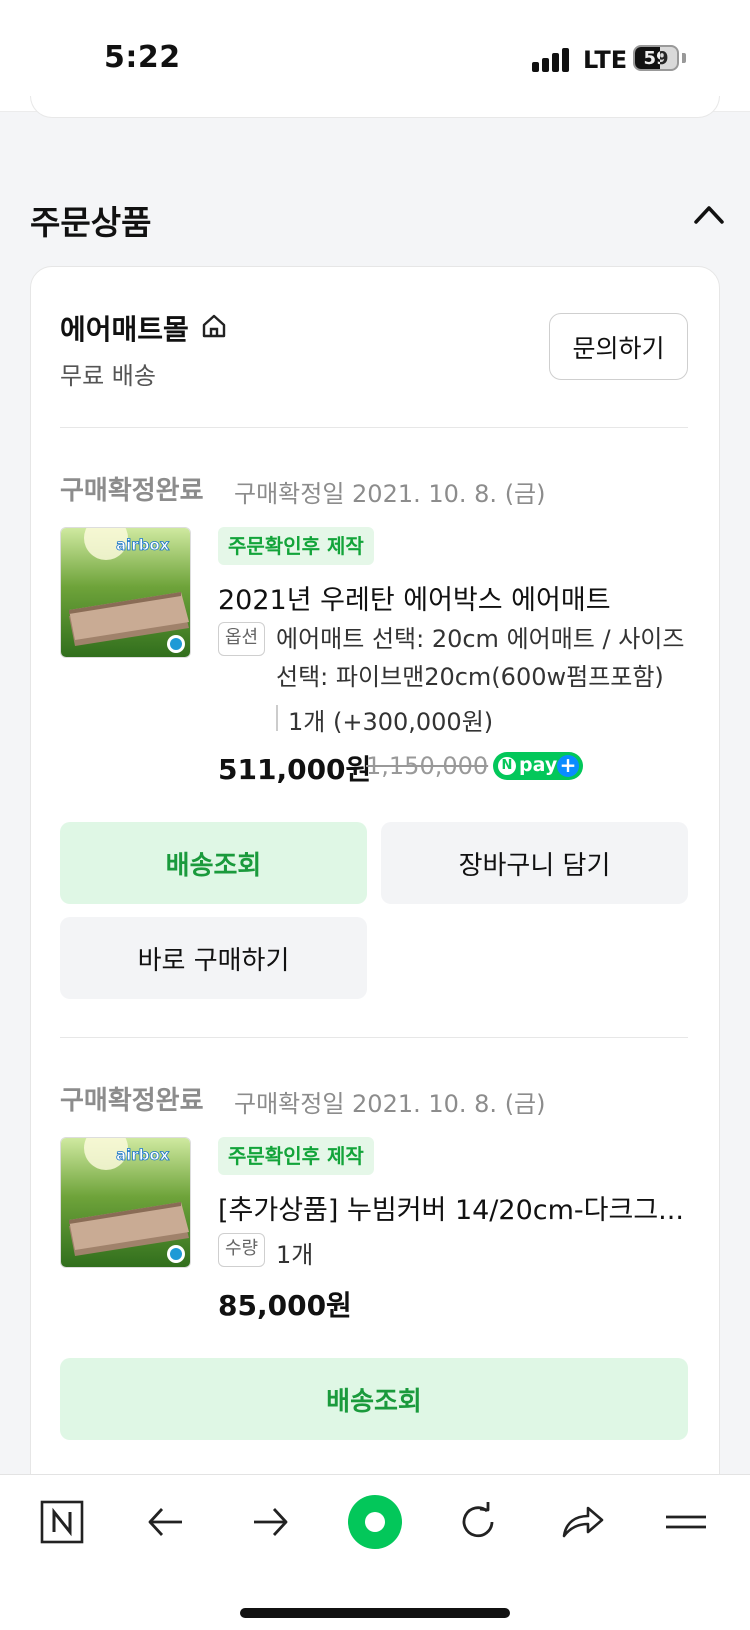  What do you see at coordinates (375, 1522) in the screenshot?
I see `green-circle-icon` at bounding box center [375, 1522].